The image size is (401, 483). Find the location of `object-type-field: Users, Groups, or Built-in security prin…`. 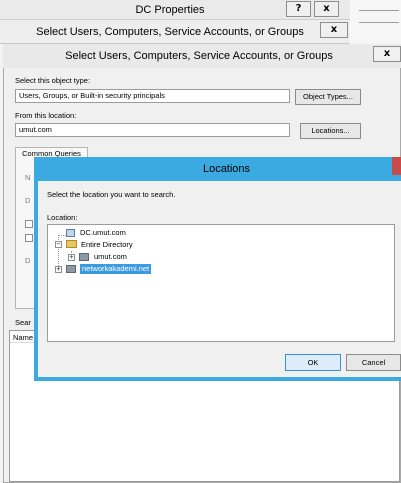

object-type-field: Users, Groups, or Built-in security prin… is located at coordinates (152, 96).